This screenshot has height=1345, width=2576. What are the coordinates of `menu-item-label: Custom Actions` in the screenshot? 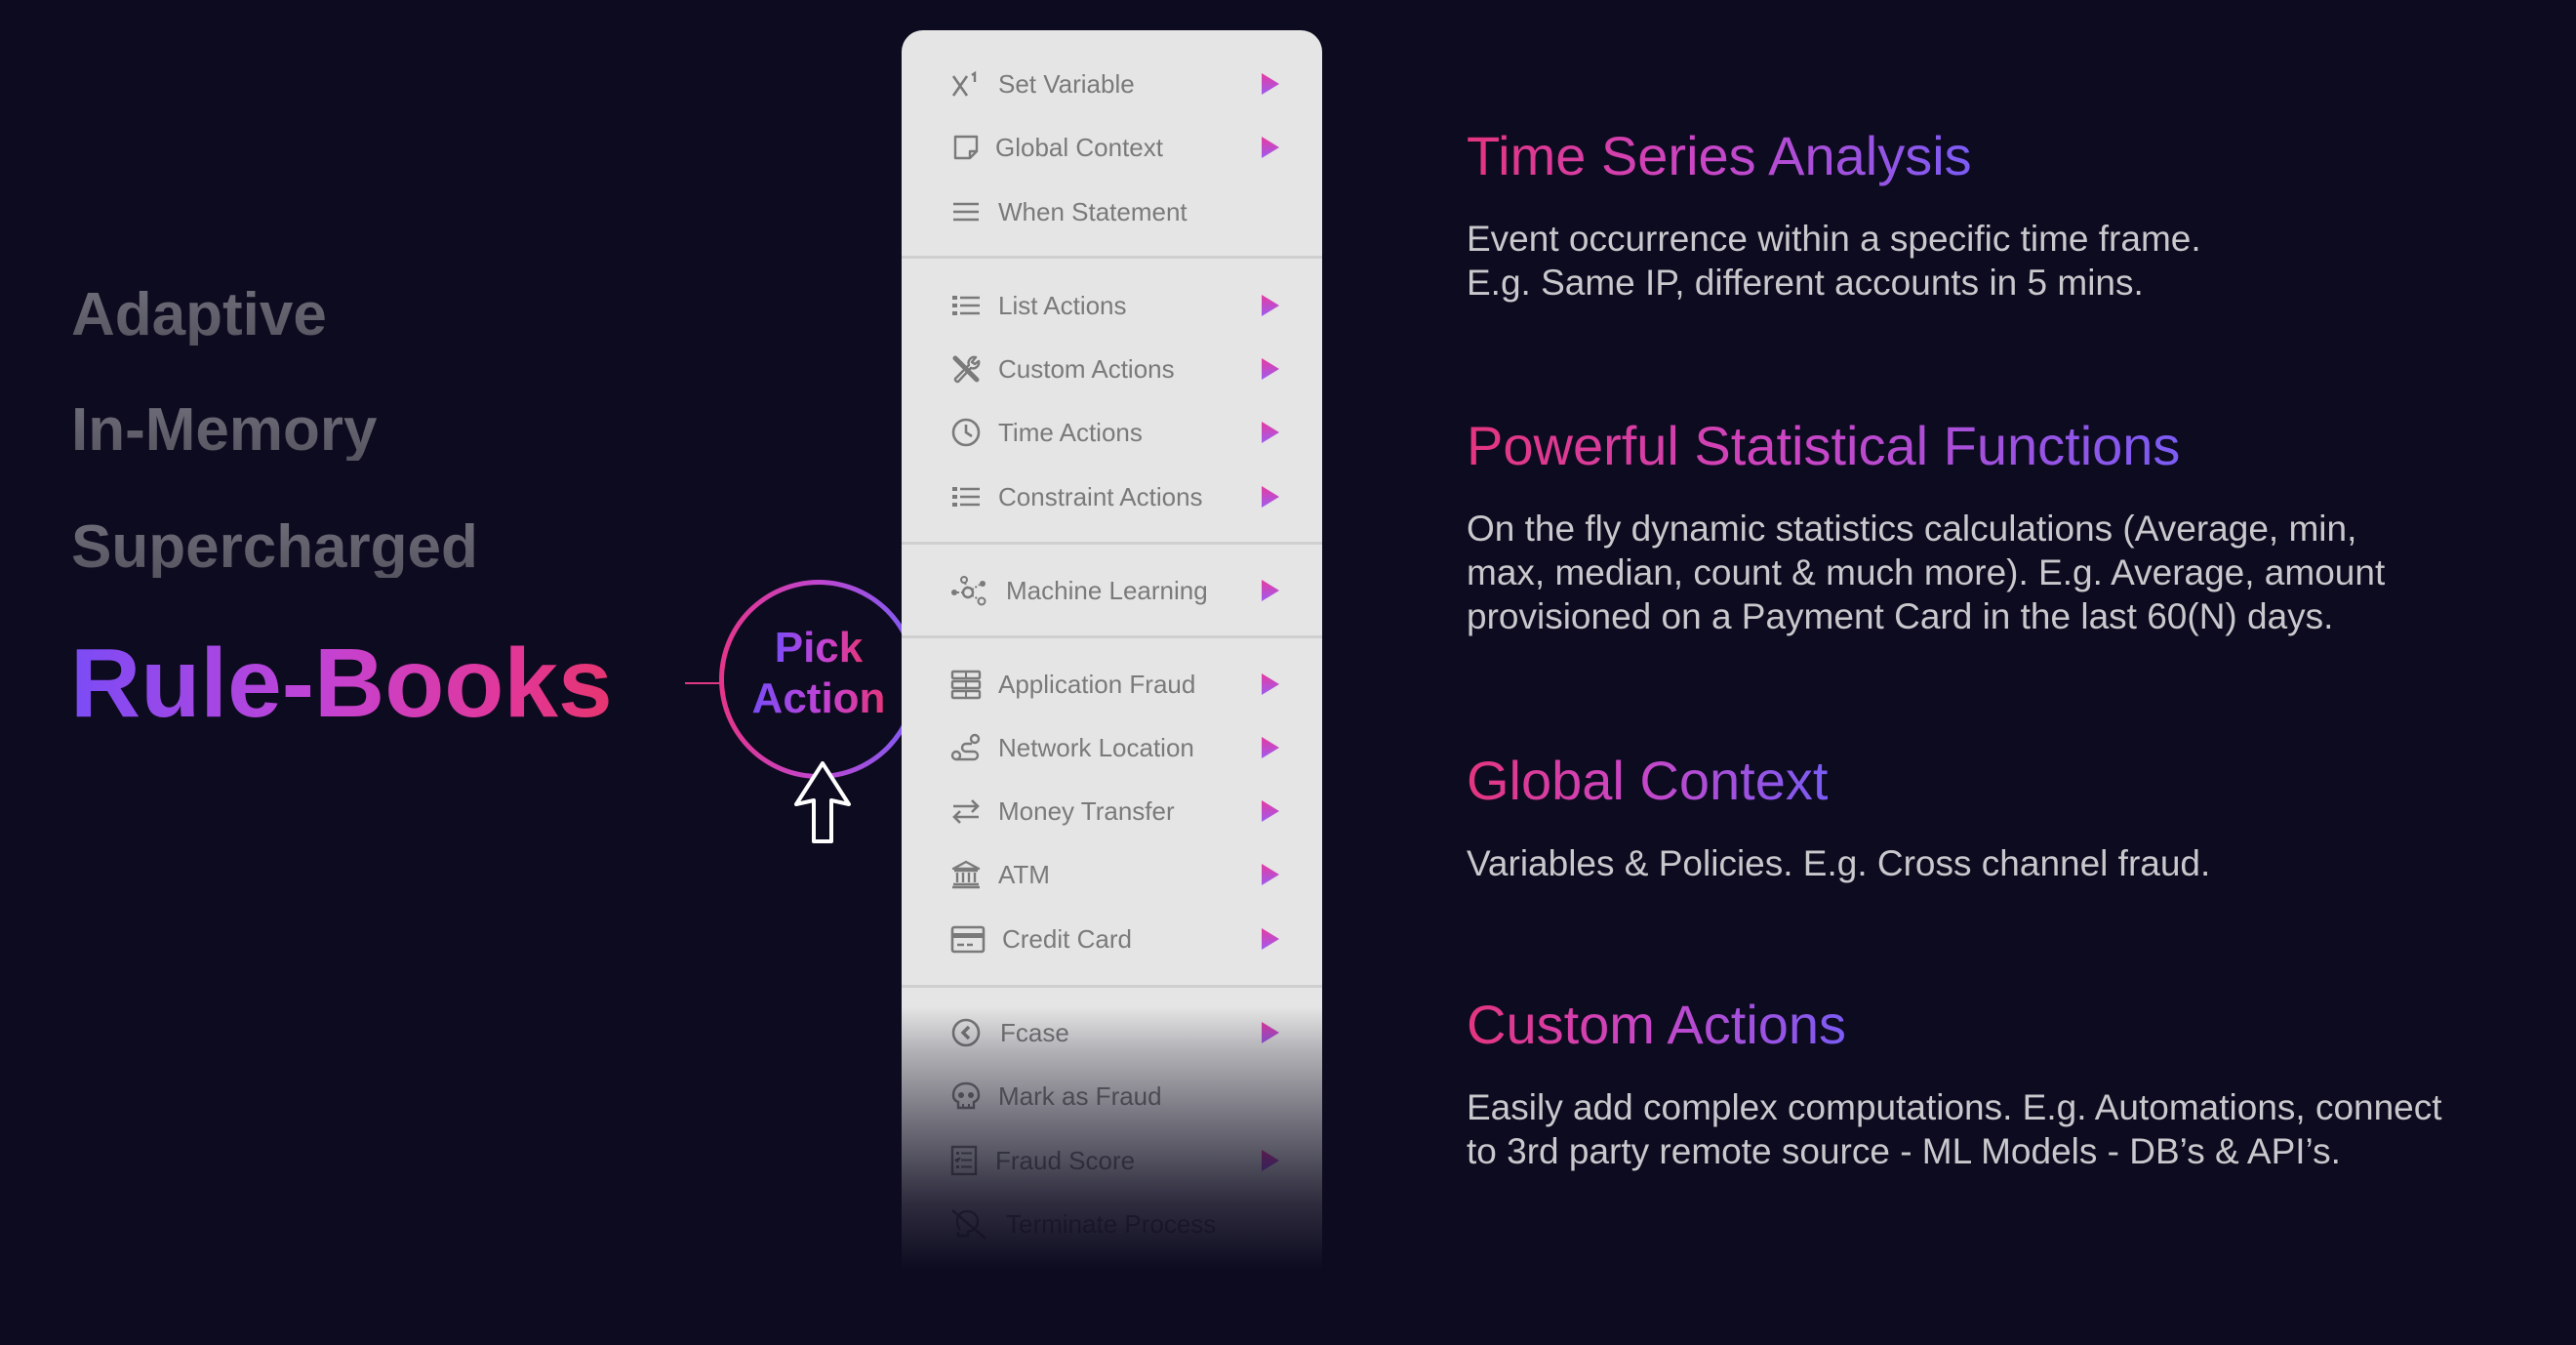 It's located at (1086, 368).